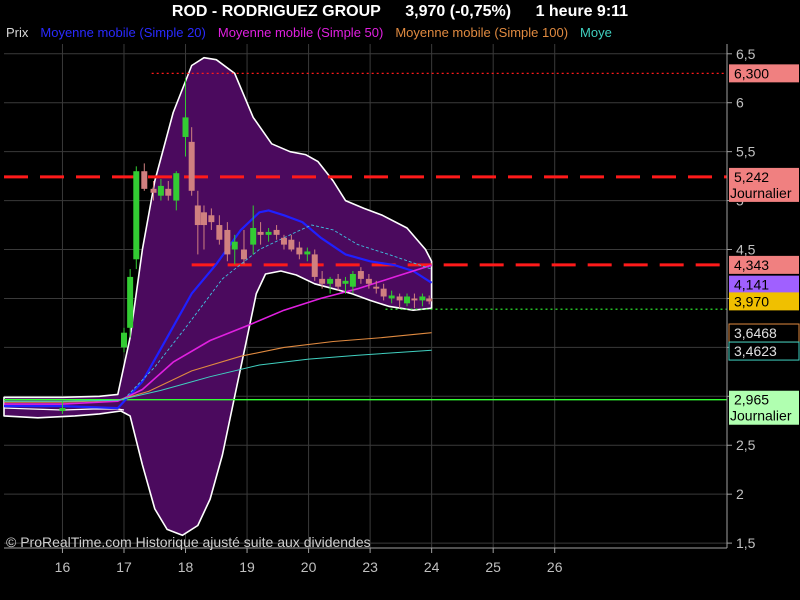  What do you see at coordinates (122, 32) in the screenshot?
I see `legend-item: Moyenne mobile (Simple 20)` at bounding box center [122, 32].